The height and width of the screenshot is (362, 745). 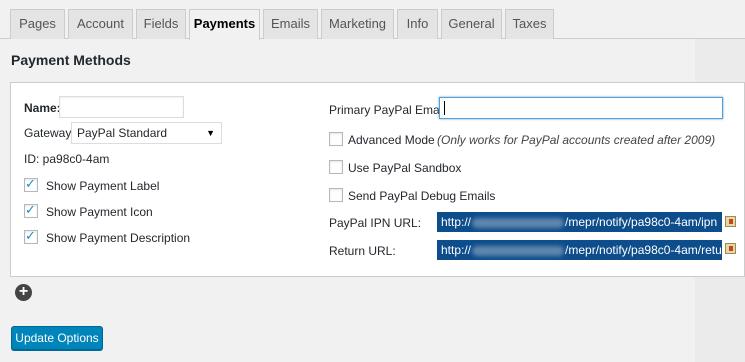 What do you see at coordinates (161, 24) in the screenshot?
I see `tab-fields: Fields` at bounding box center [161, 24].